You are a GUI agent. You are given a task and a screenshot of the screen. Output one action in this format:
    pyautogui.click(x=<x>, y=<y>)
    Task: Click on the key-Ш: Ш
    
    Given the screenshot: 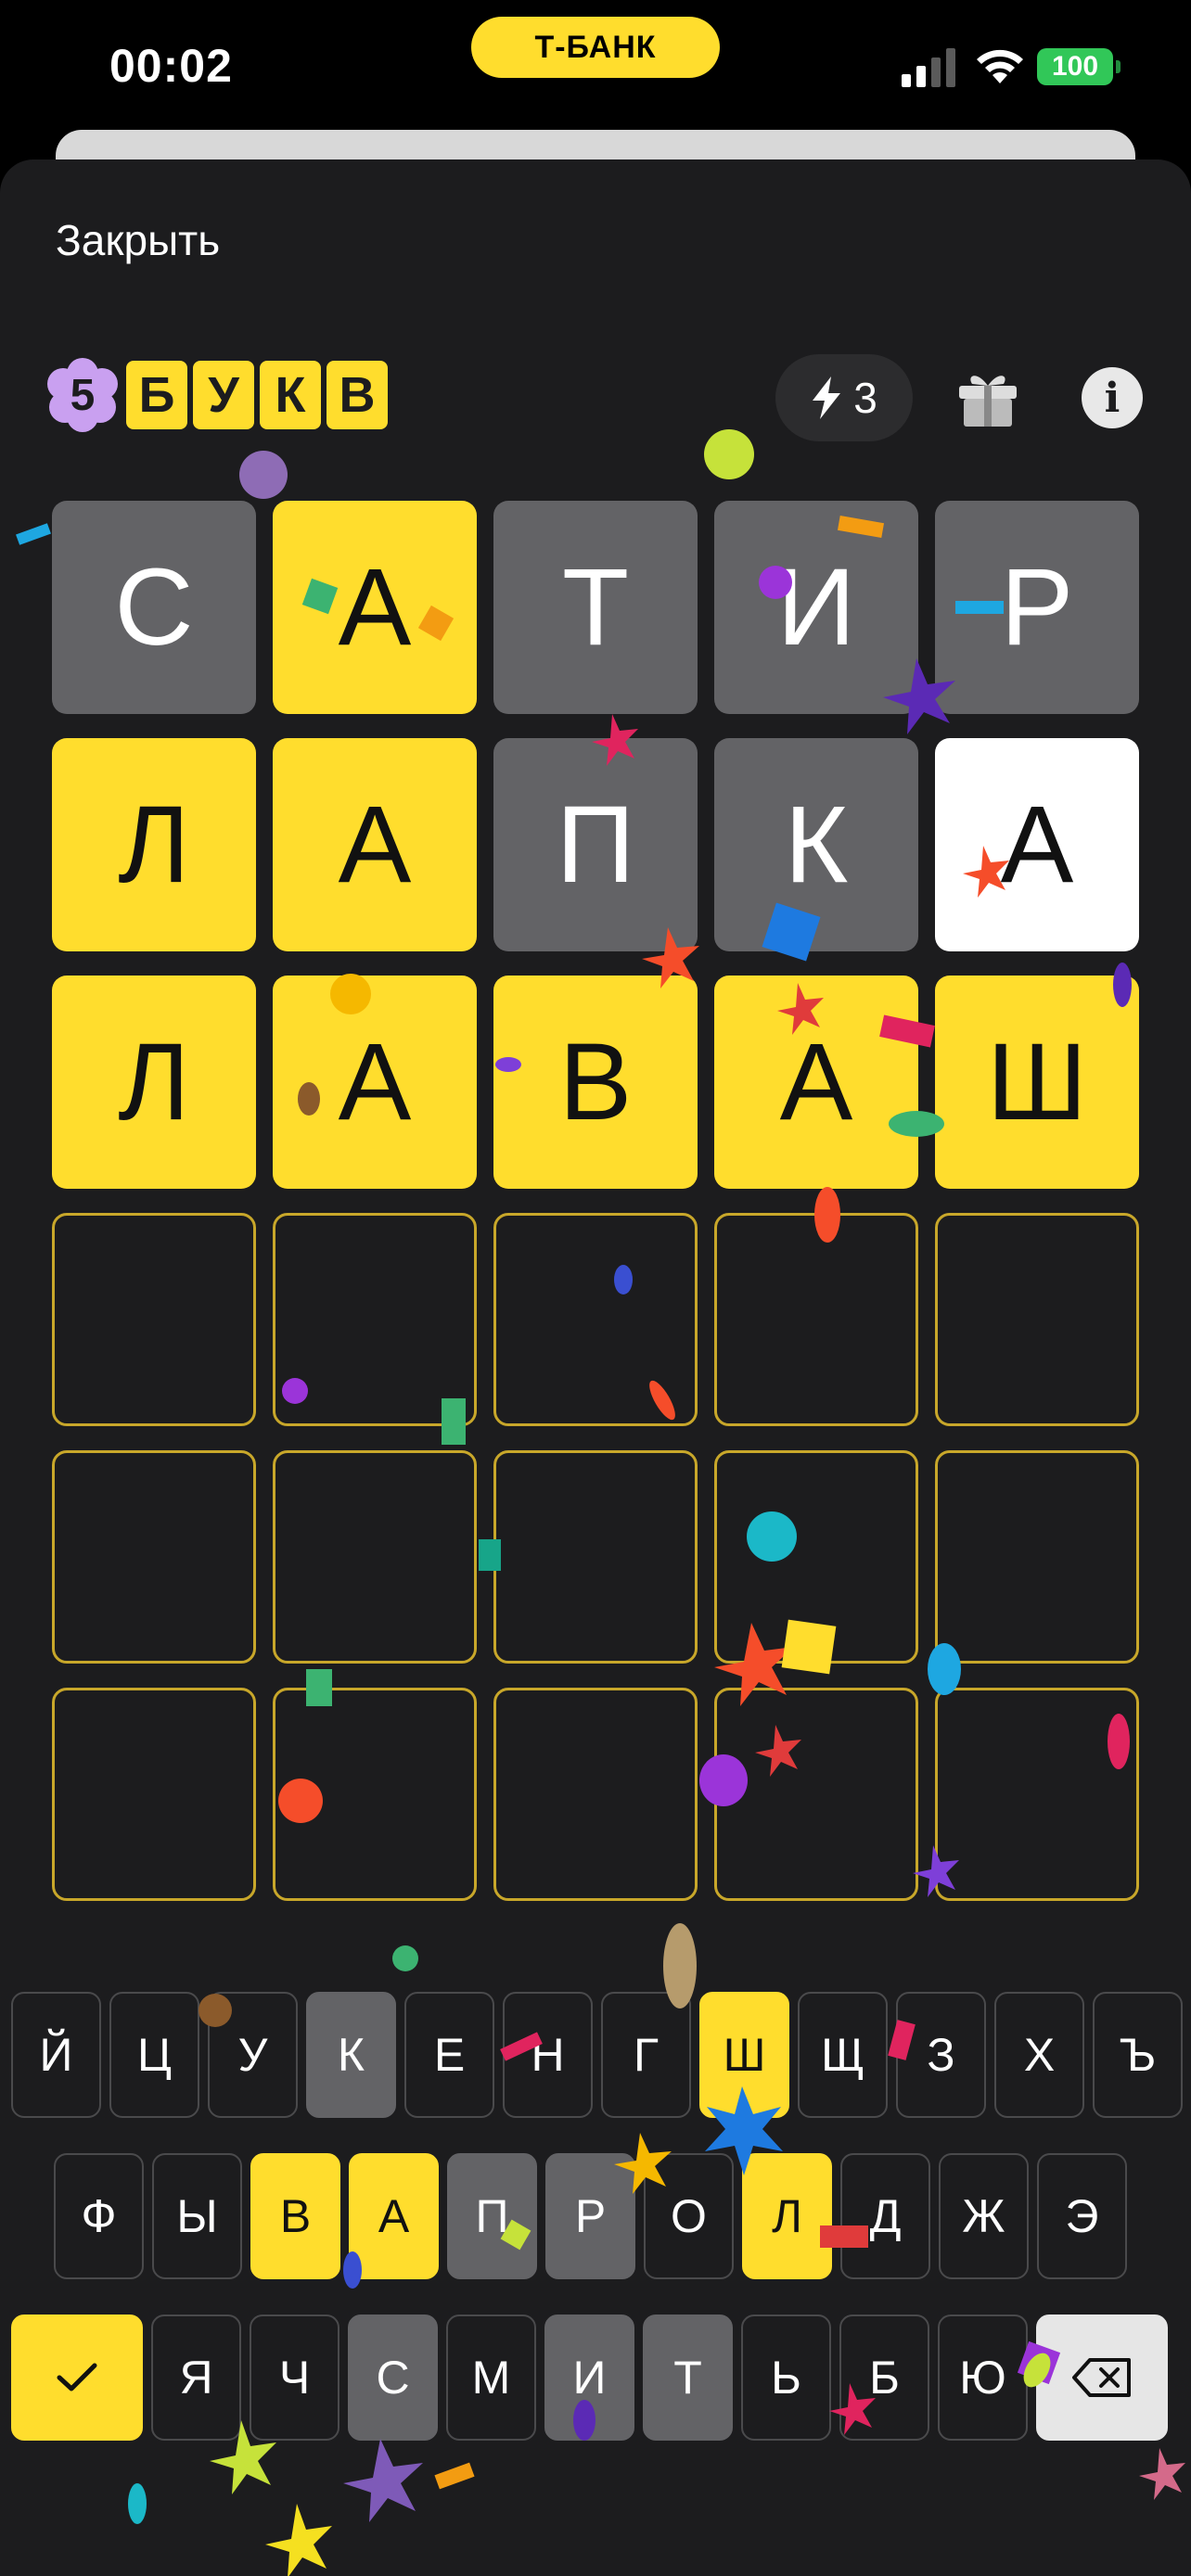 What is the action you would take?
    pyautogui.click(x=744, y=2055)
    